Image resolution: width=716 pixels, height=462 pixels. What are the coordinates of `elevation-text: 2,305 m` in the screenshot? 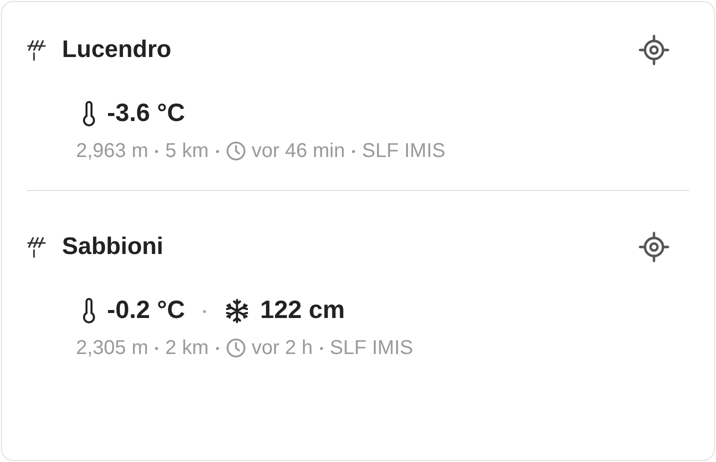 It's located at (112, 348).